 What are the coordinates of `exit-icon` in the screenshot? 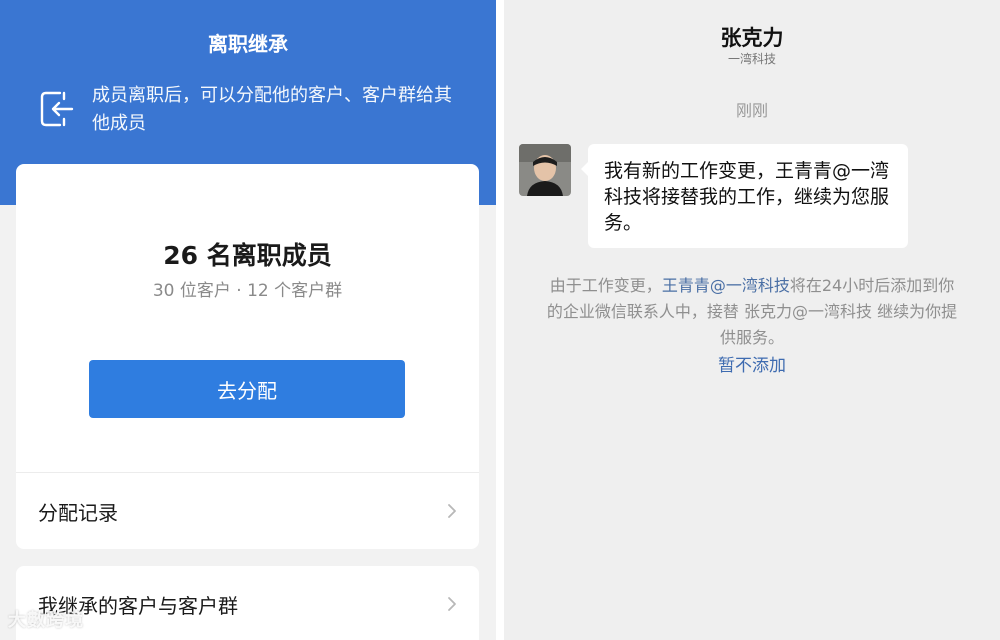 It's located at (57, 109).